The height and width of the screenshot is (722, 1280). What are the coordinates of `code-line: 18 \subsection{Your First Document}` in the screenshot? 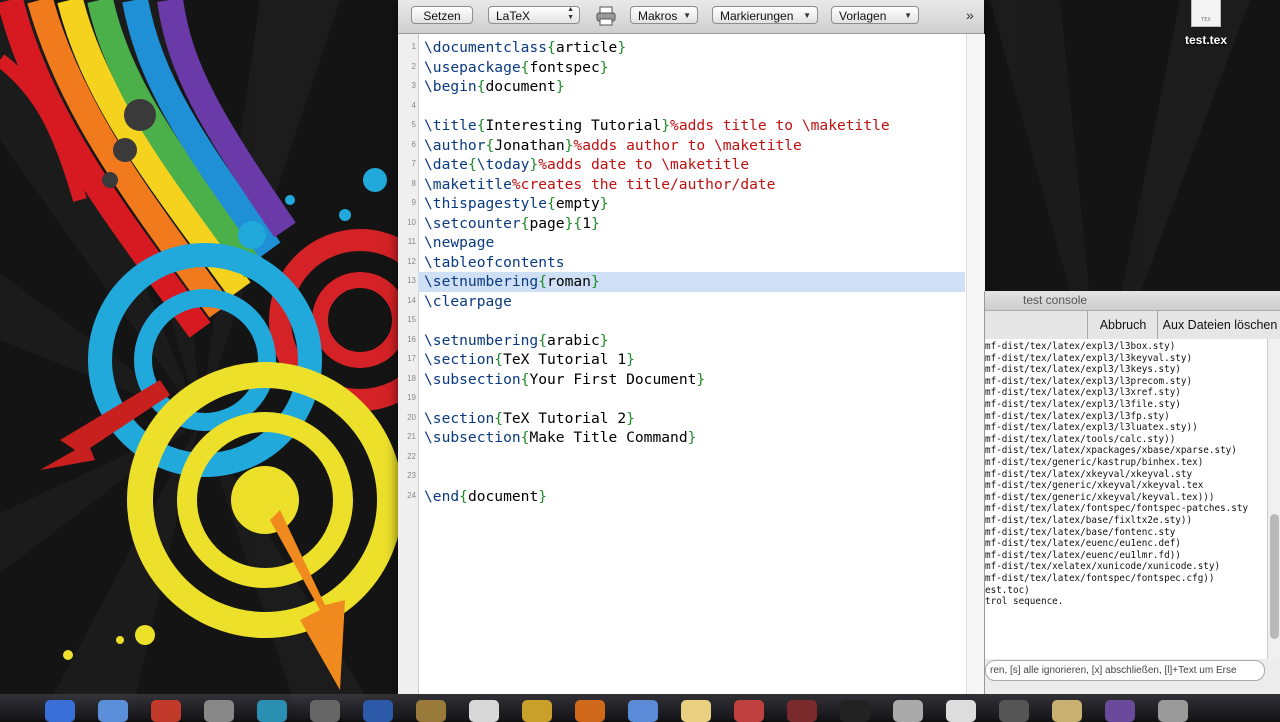 It's located at (686, 380).